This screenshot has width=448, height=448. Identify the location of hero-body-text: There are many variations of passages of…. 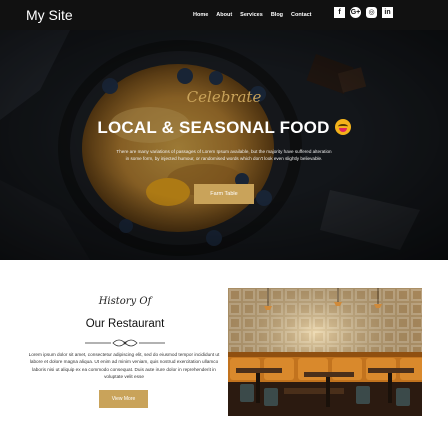
(224, 155).